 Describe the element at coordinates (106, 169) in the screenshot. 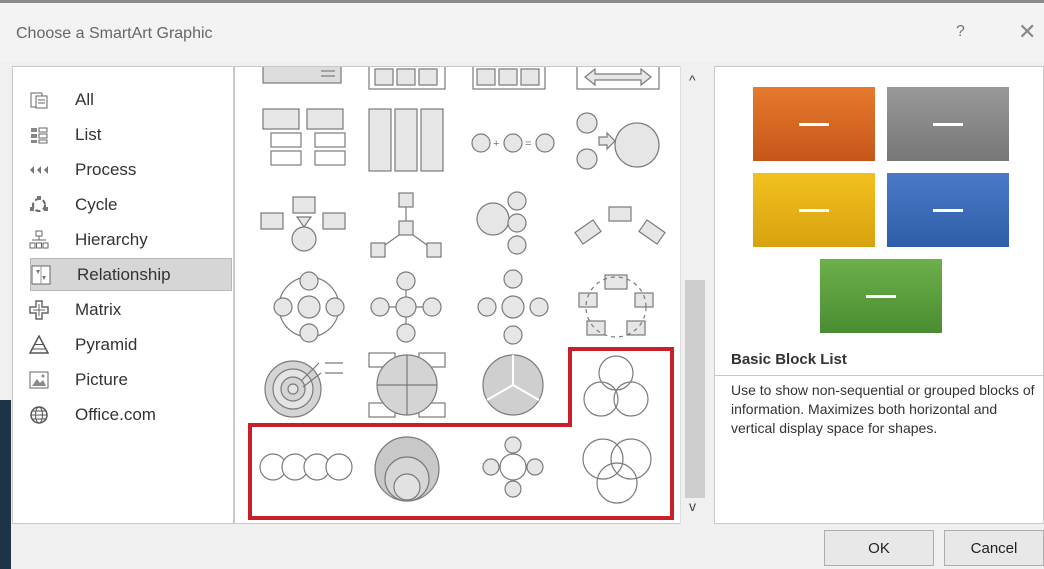

I see `sidebar-item-label: Process` at that location.